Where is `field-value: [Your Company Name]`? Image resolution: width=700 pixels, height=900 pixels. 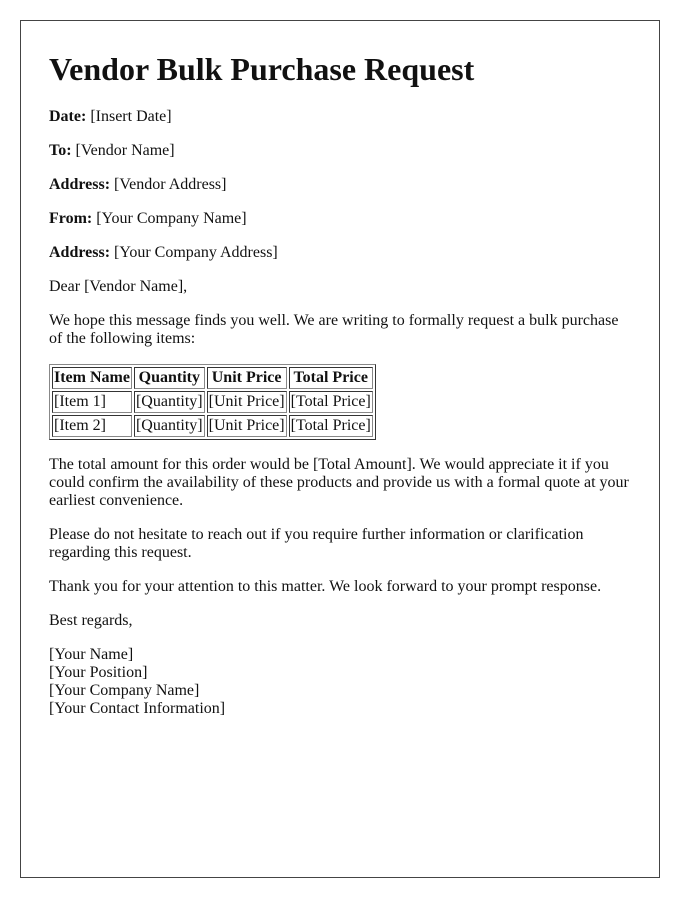
field-value: [Your Company Name] is located at coordinates (171, 218).